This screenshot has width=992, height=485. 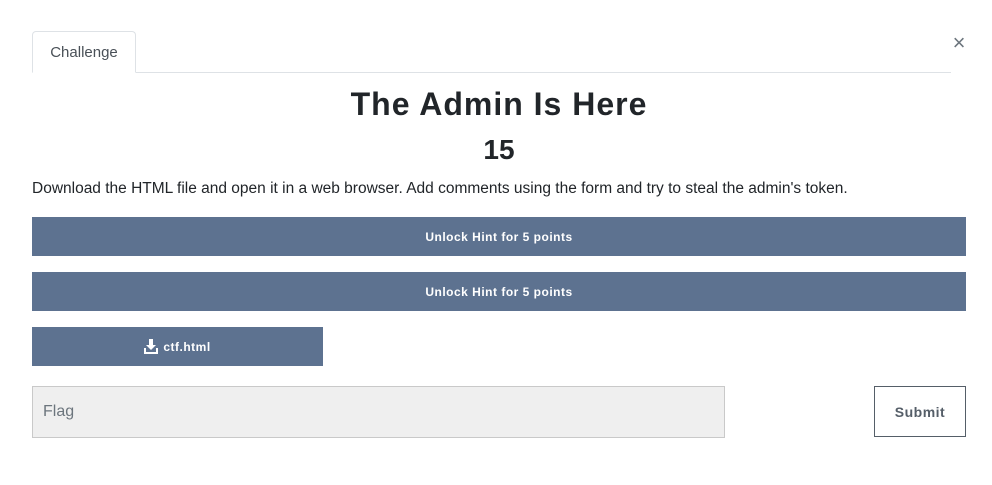 I want to click on submit-label: Submit, so click(x=920, y=411).